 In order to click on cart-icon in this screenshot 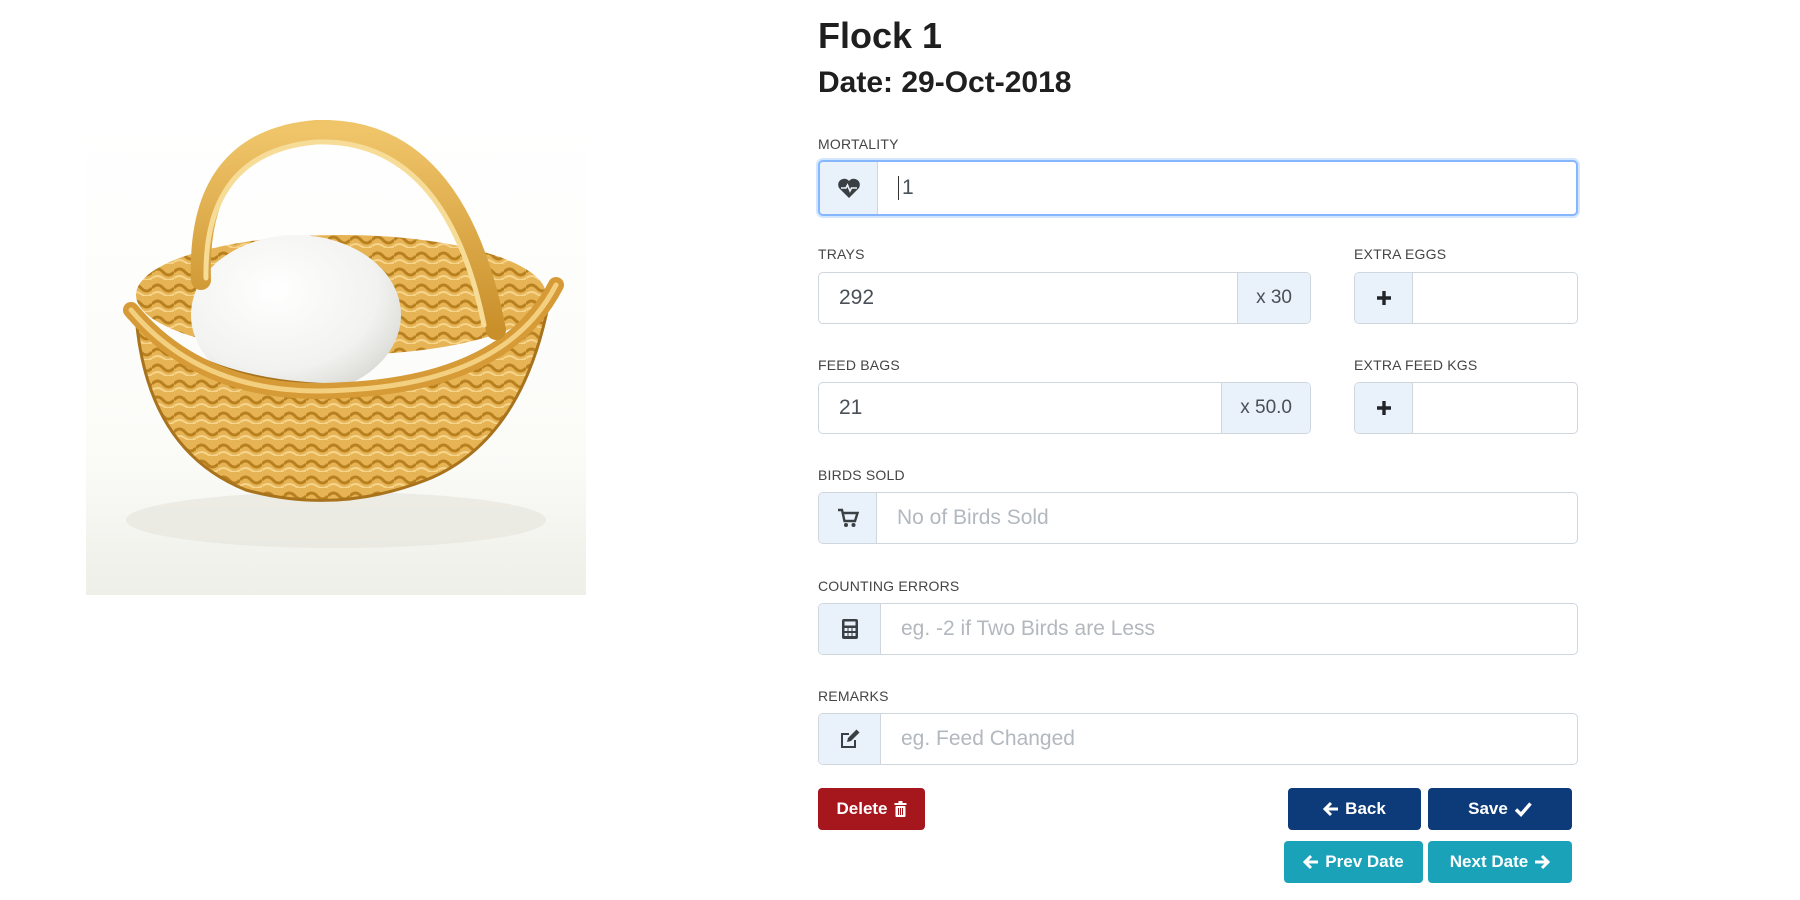, I will do `click(848, 518)`.